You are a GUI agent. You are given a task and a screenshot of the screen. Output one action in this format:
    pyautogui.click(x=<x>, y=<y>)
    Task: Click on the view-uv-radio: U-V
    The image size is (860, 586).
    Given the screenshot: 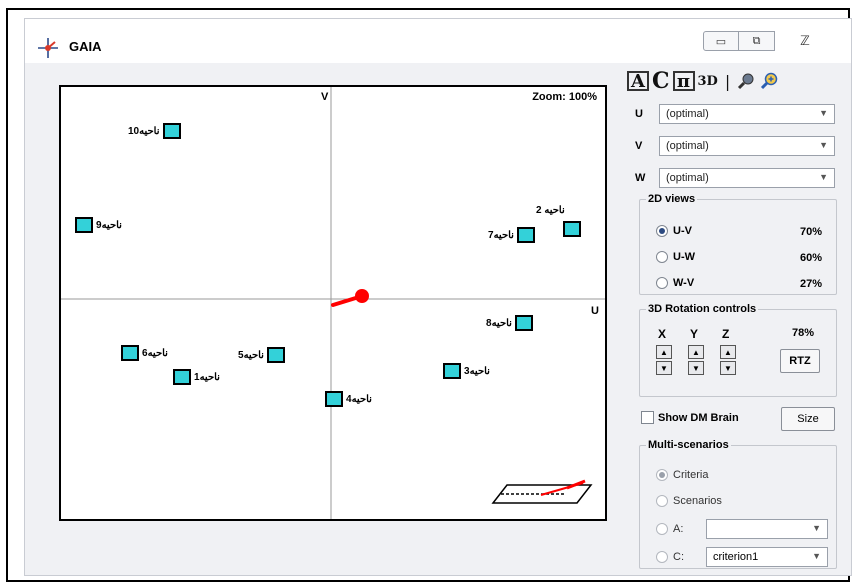 What is the action you would take?
    pyautogui.click(x=674, y=231)
    